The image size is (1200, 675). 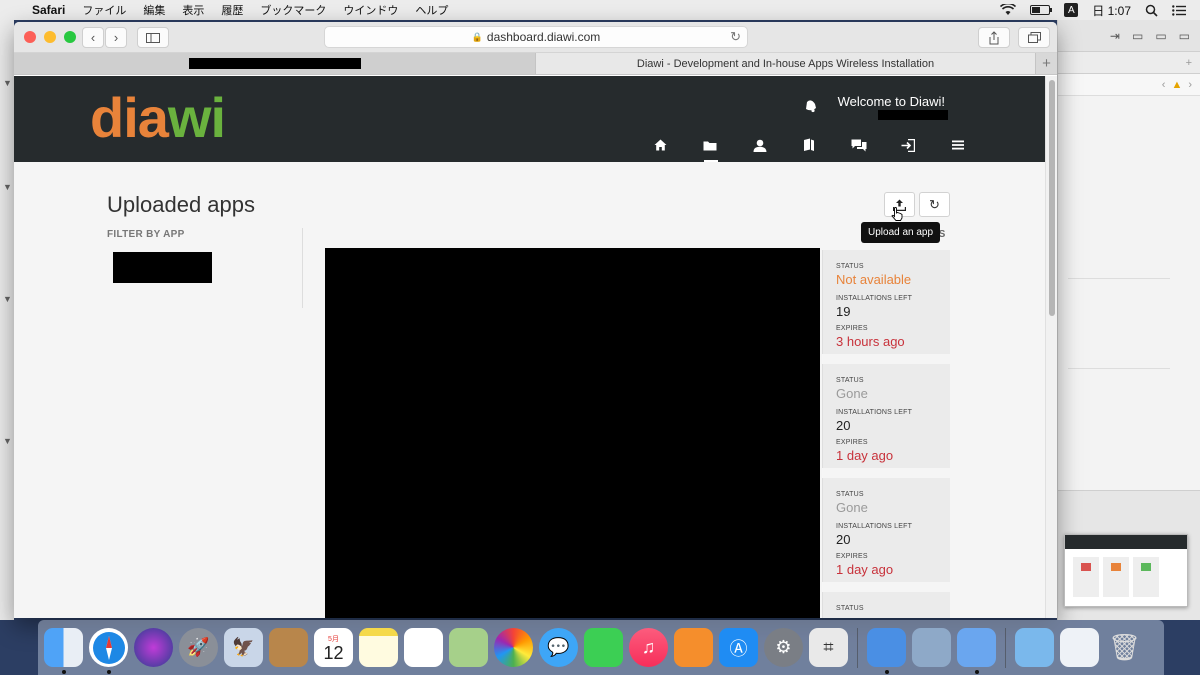 What do you see at coordinates (648, 647) in the screenshot?
I see `music-icon: ♫` at bounding box center [648, 647].